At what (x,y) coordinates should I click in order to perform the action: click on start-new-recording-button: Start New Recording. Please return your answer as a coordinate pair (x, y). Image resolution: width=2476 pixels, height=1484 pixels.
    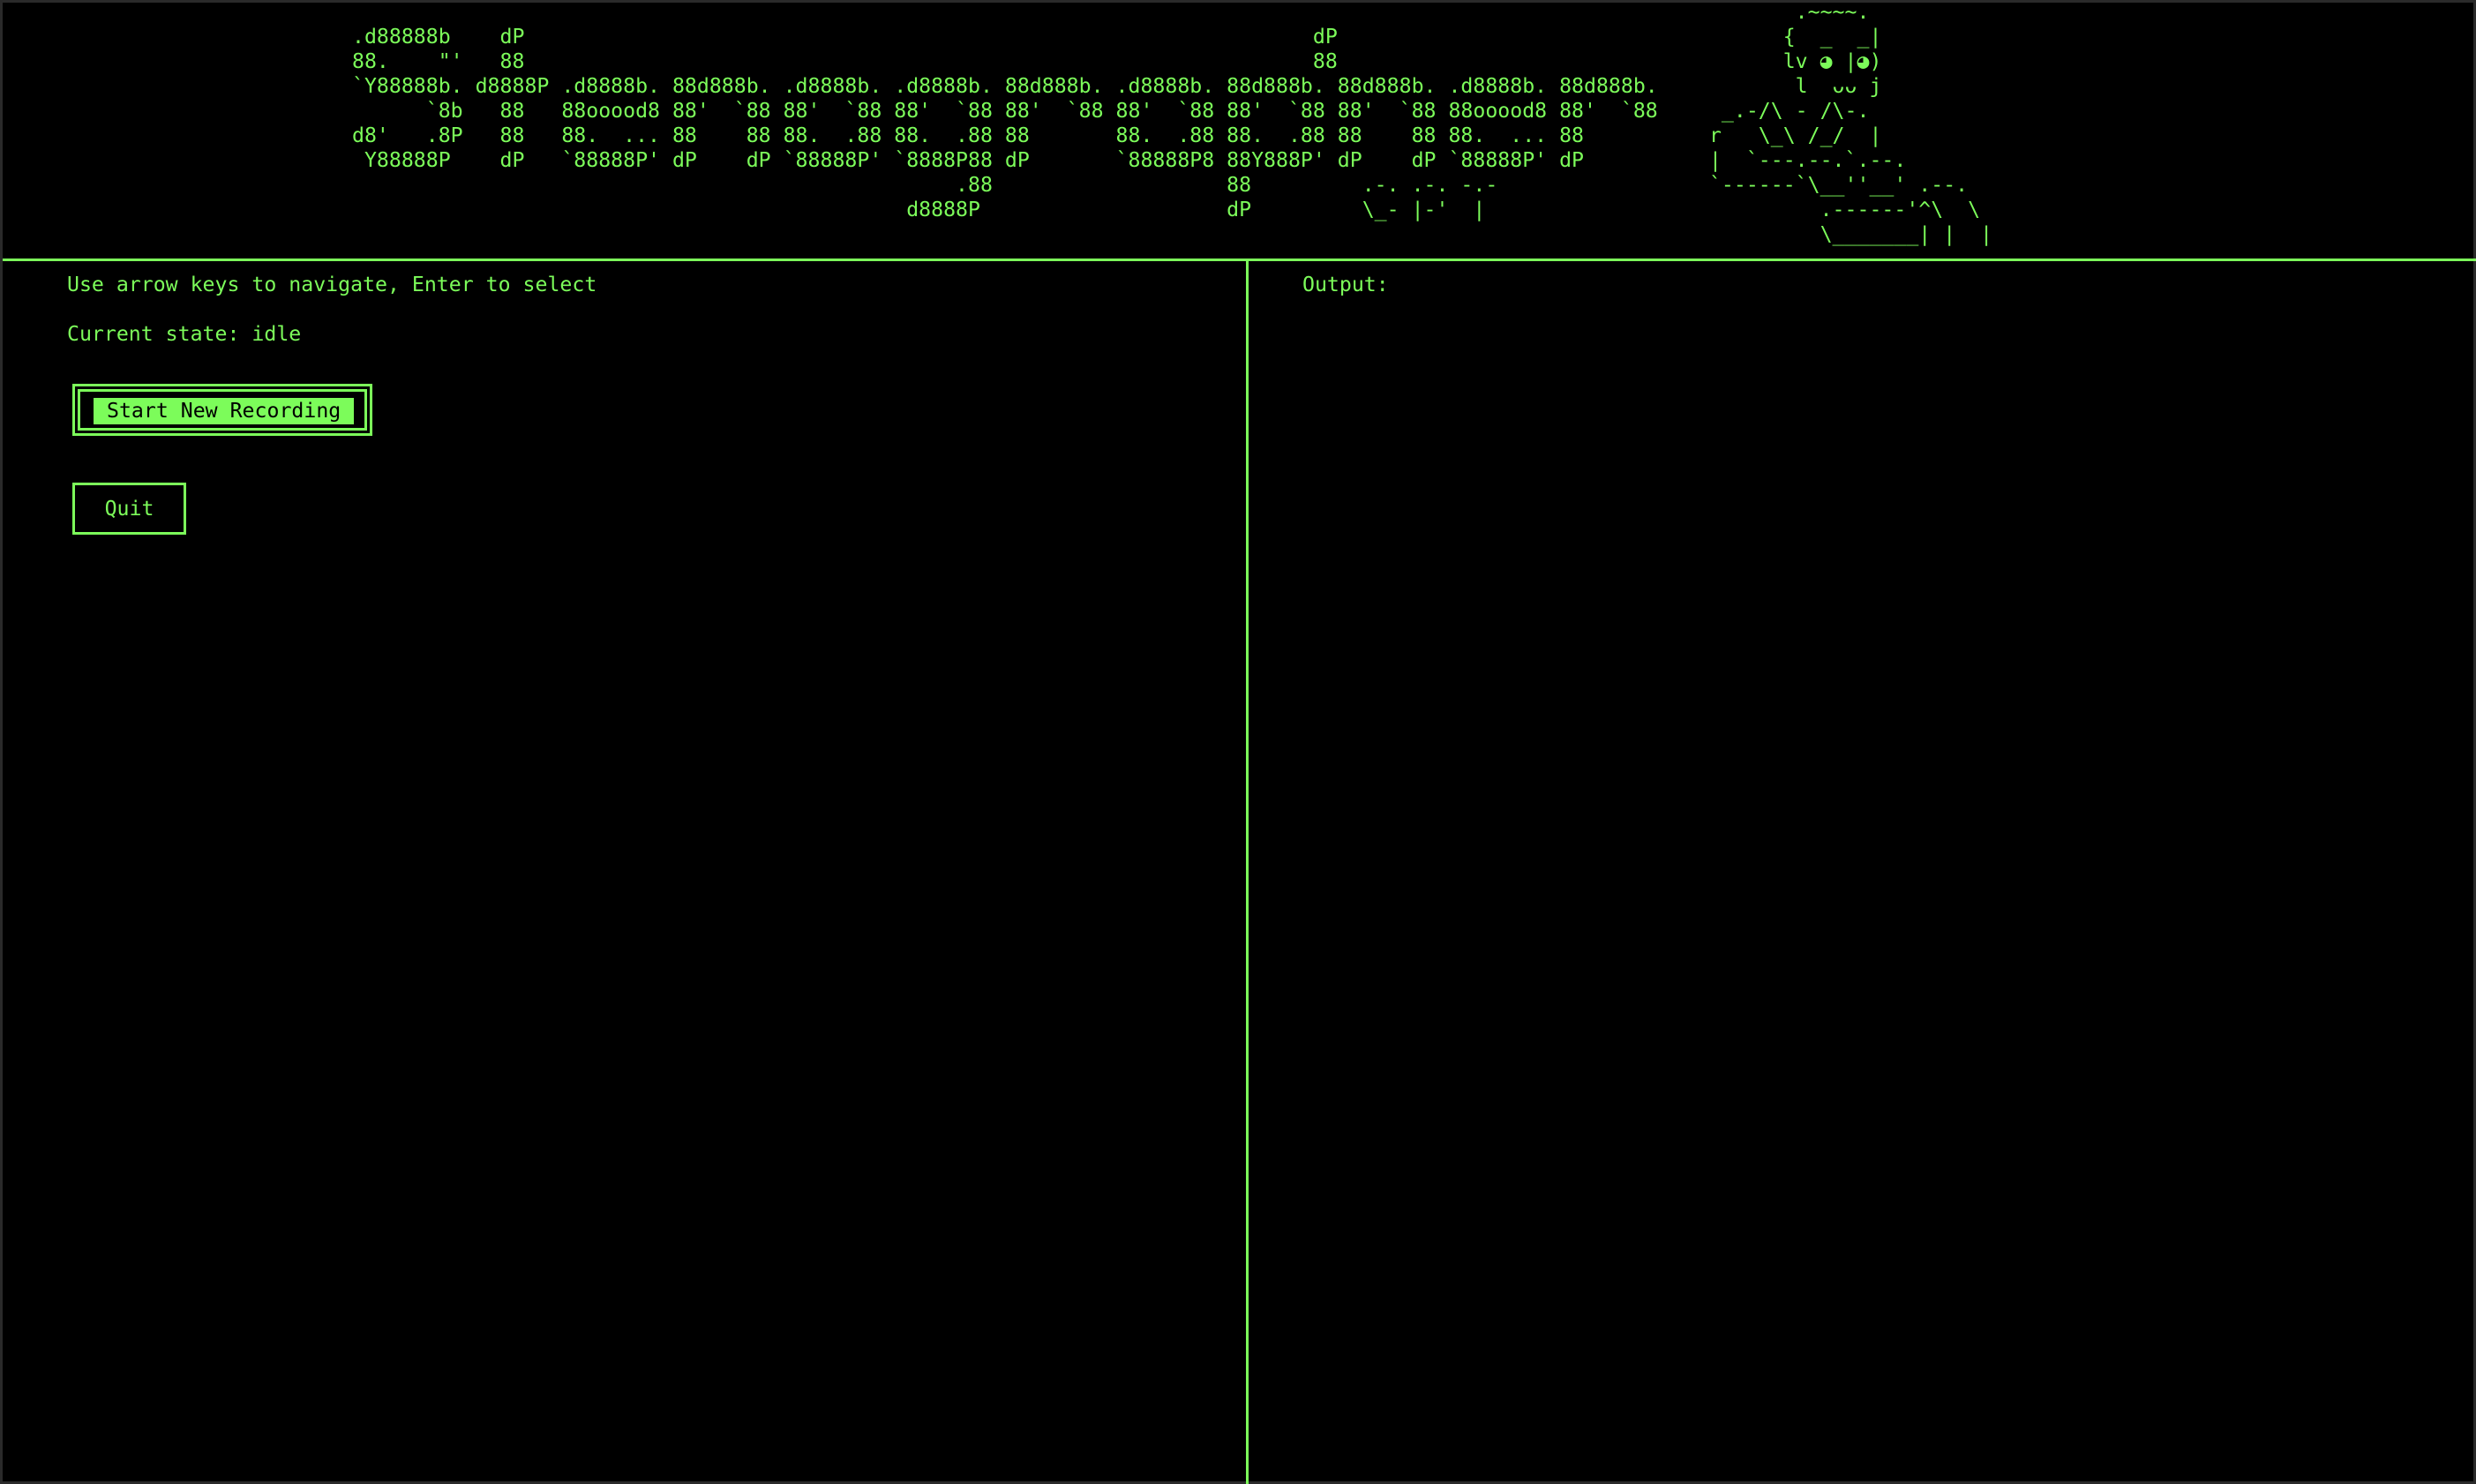
    Looking at the image, I should click on (222, 410).